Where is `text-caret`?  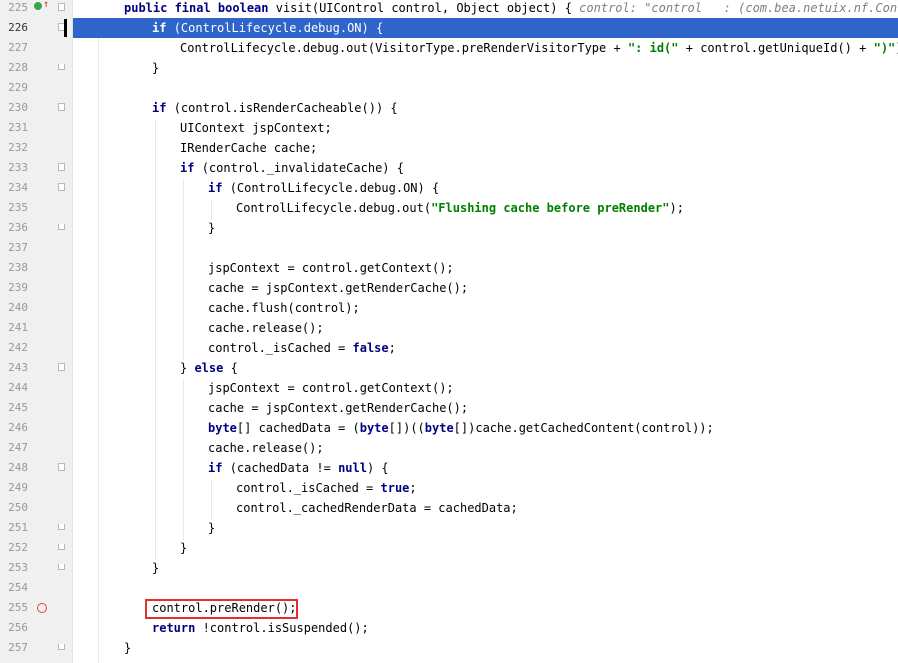
text-caret is located at coordinates (65, 28).